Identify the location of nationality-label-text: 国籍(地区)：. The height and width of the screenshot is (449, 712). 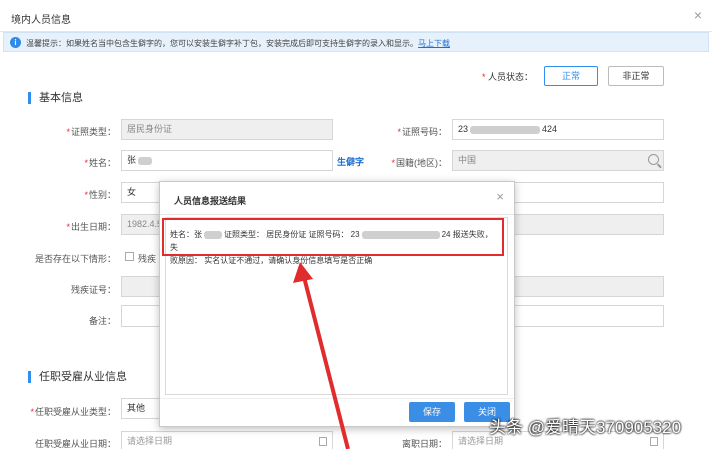
(421, 163).